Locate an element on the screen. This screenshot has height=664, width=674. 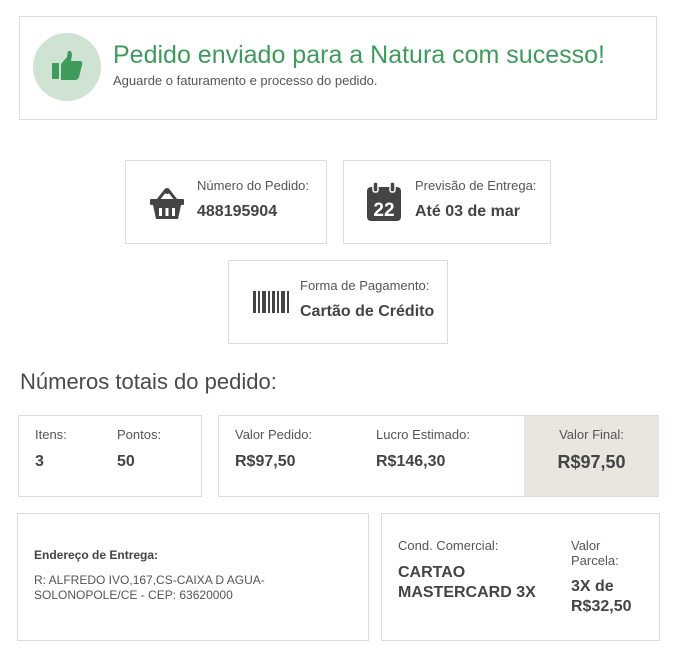
totals-items-box: Itens: 3 Pontos: 50 is located at coordinates (110, 456).